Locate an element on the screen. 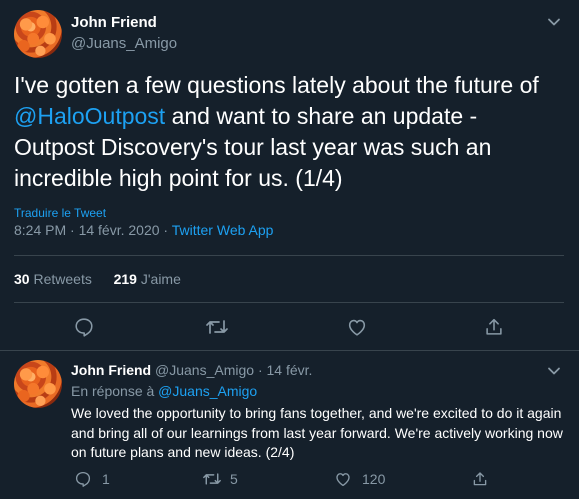  reply-date: · 14 févr. is located at coordinates (285, 370).